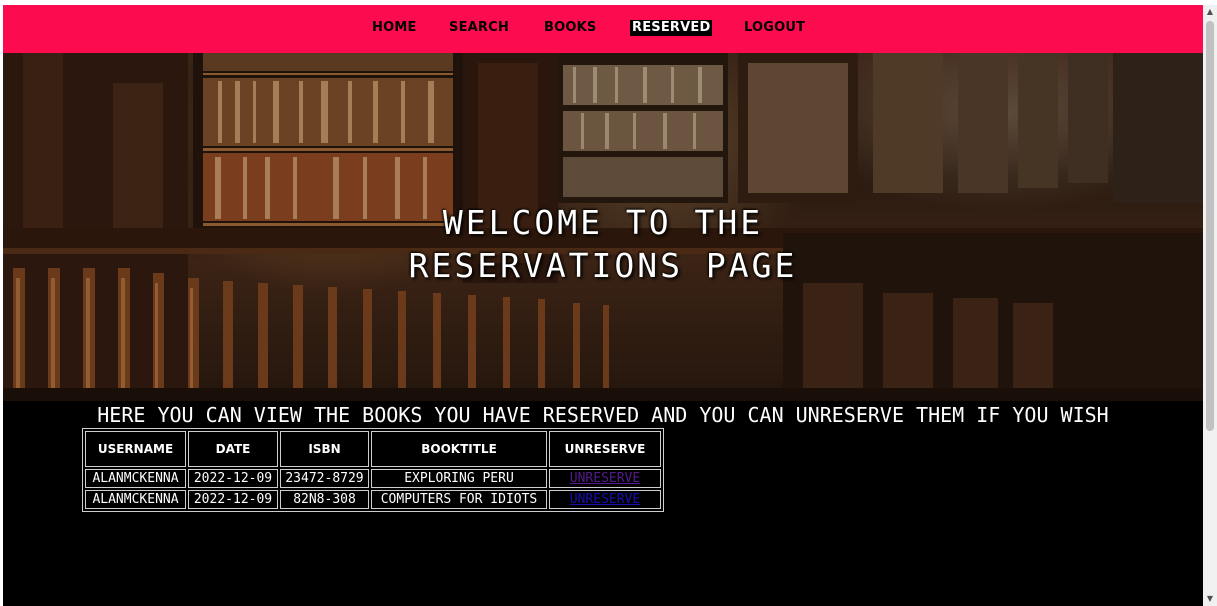 The width and height of the screenshot is (1217, 606). I want to click on vertical-scrollbar: ▲ ▼, so click(1210, 305).